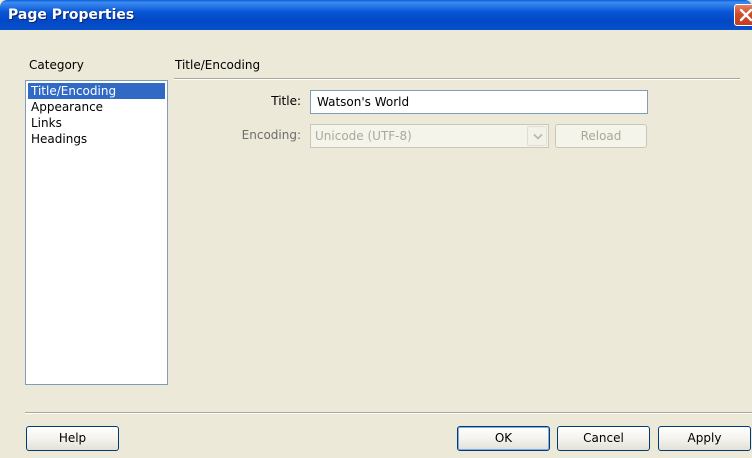 This screenshot has width=752, height=458. I want to click on encoding-select: Unicode (UTF-8), so click(429, 136).